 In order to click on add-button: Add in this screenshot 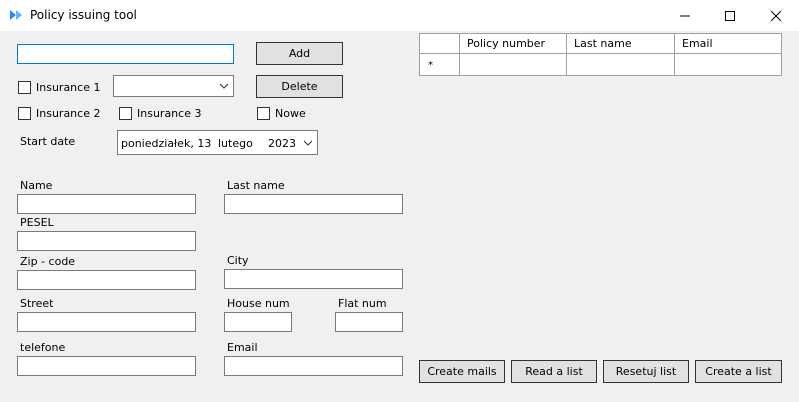, I will do `click(299, 53)`.